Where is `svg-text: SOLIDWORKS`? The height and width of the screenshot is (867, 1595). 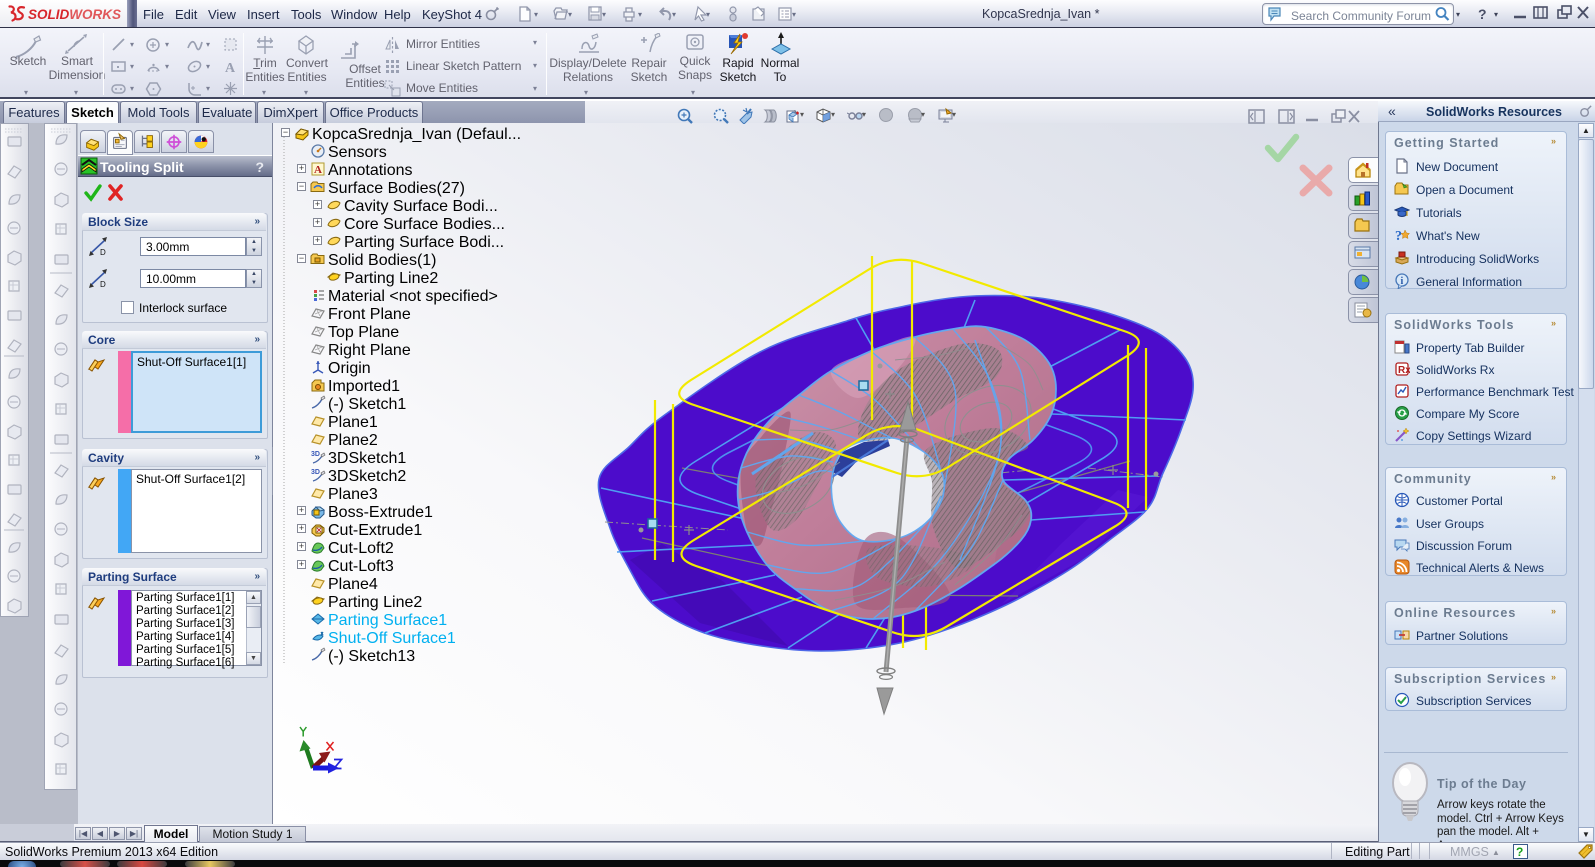
svg-text: SOLIDWORKS is located at coordinates (74, 14).